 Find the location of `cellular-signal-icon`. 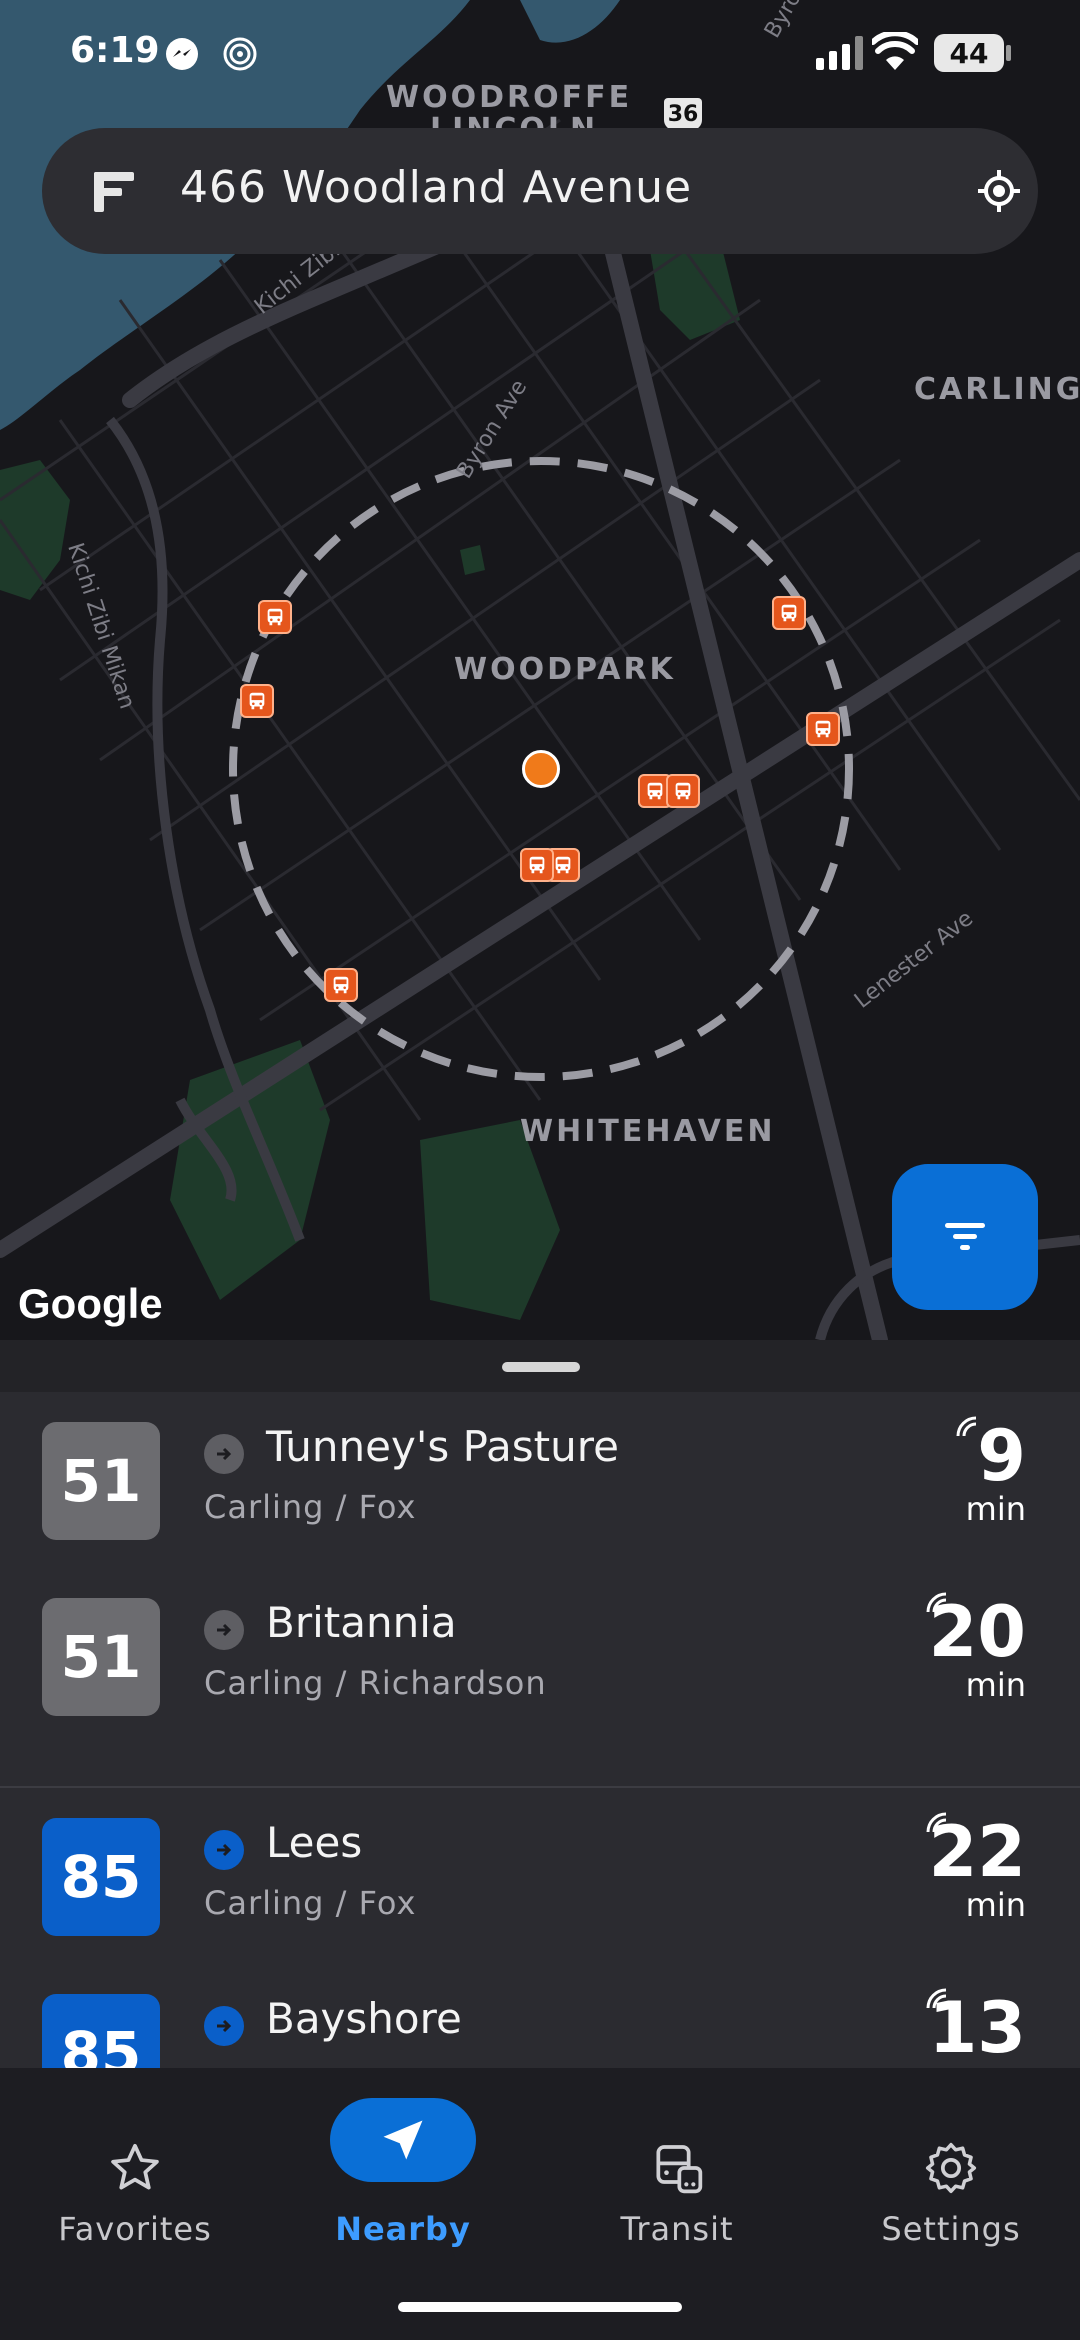

cellular-signal-icon is located at coordinates (839, 53).